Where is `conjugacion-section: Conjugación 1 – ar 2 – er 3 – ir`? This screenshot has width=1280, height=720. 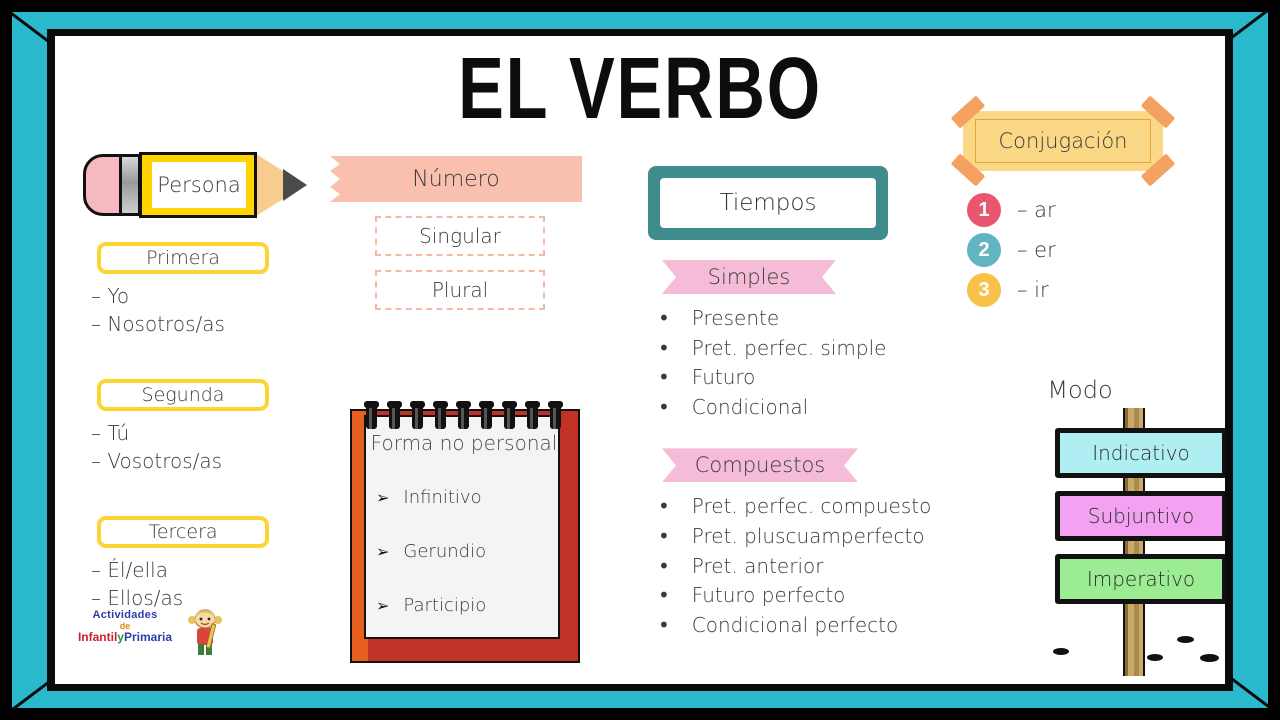
conjugacion-section: Conjugación 1 – ar 2 – er 3 – ir is located at coordinates (1080, 201).